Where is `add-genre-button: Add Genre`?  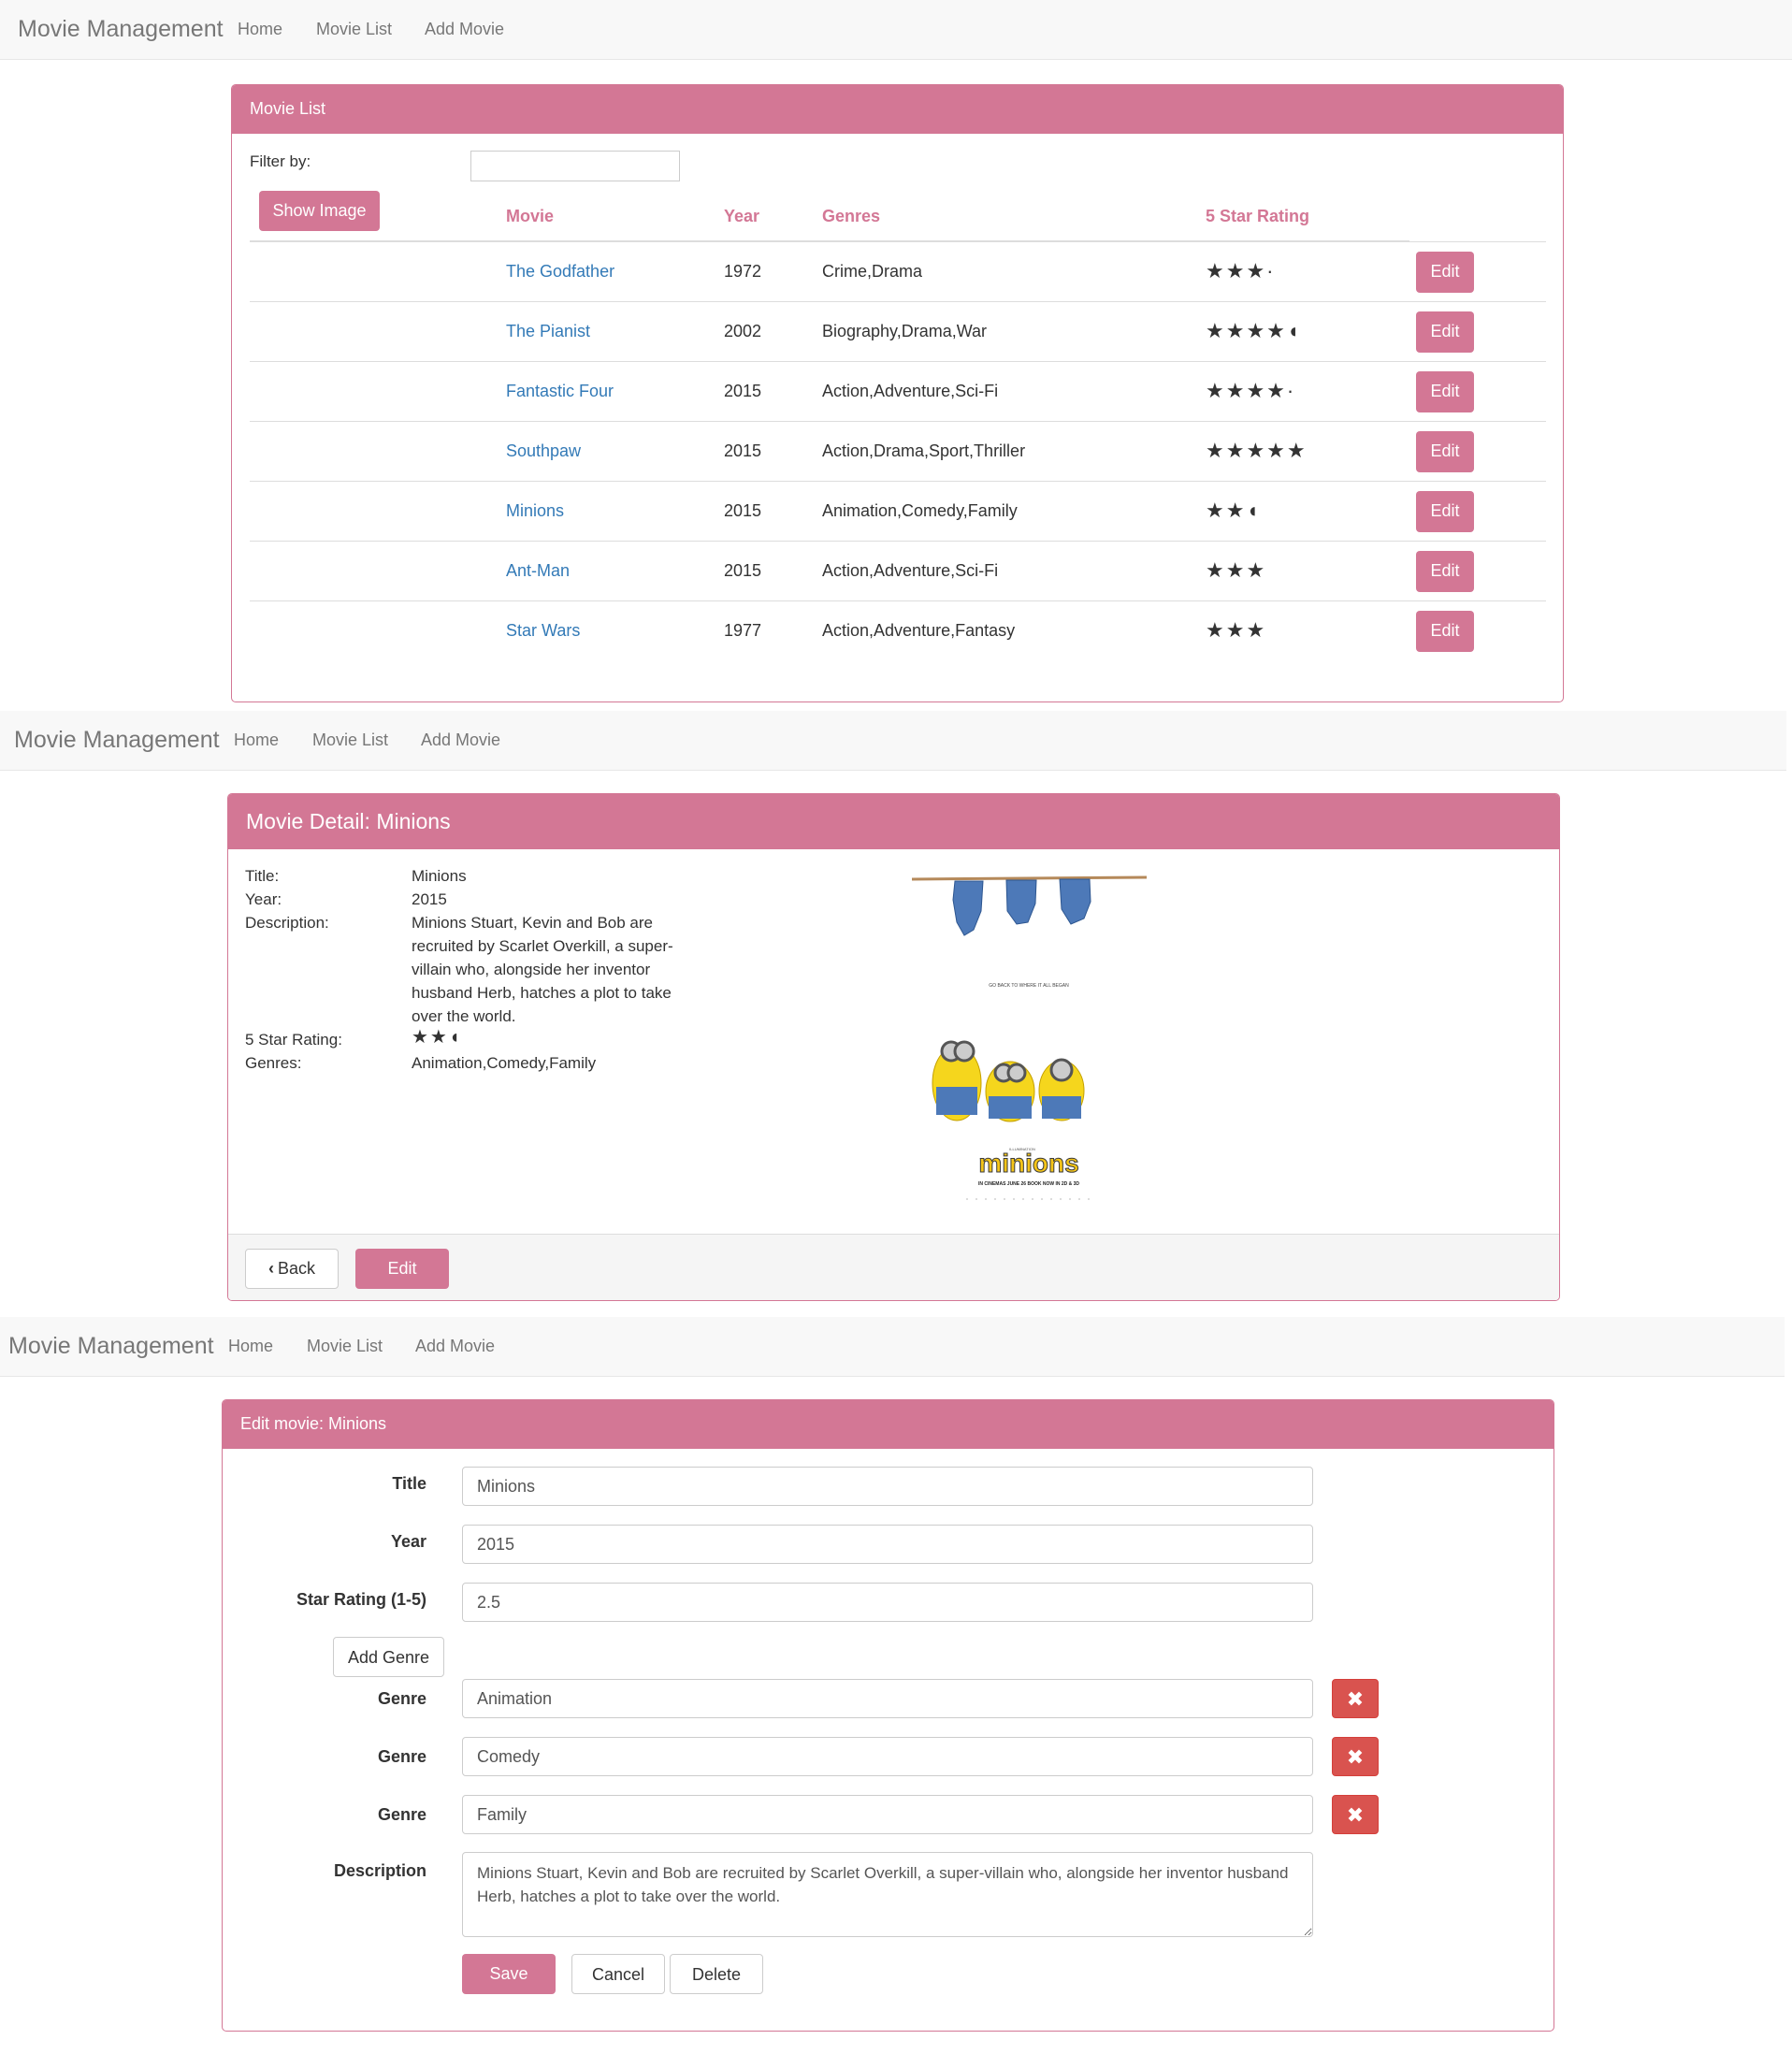 add-genre-button: Add Genre is located at coordinates (388, 1657).